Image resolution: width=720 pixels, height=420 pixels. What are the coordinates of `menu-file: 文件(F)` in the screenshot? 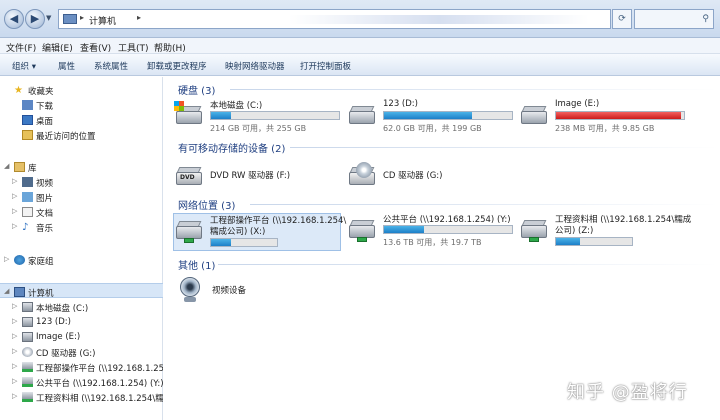 It's located at (21, 47).